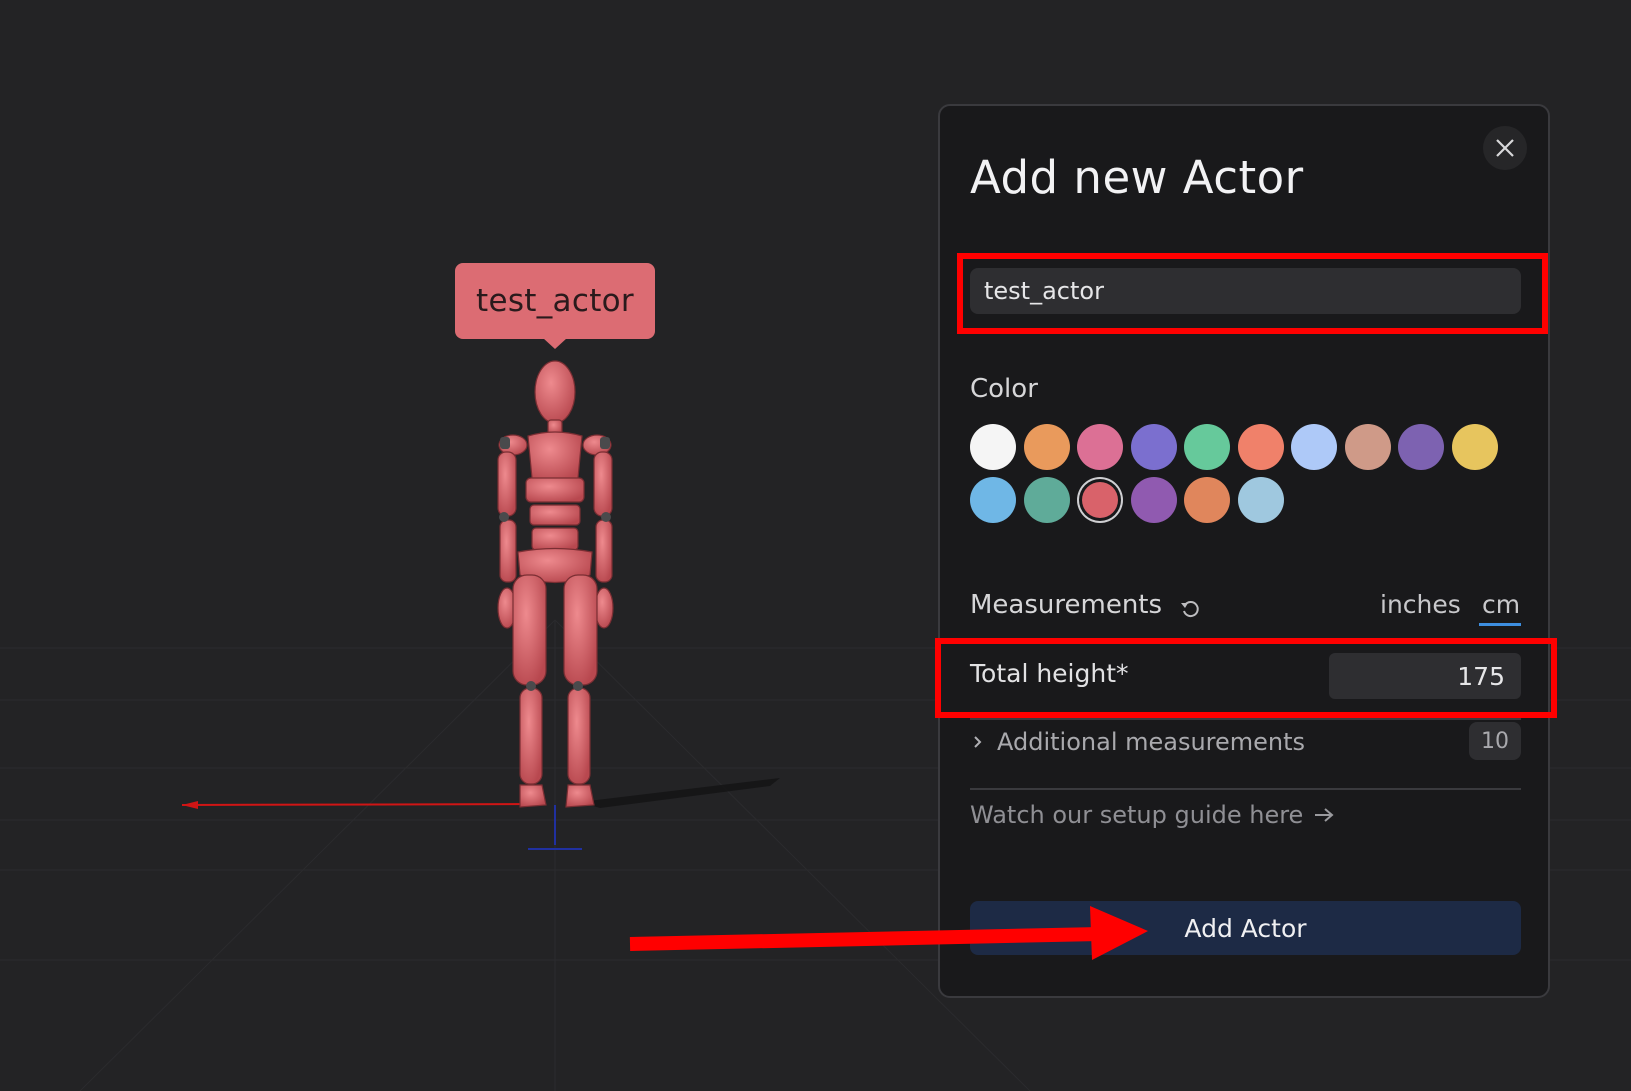 The image size is (1631, 1091). What do you see at coordinates (1495, 741) in the screenshot?
I see `additional-count-badge: 10` at bounding box center [1495, 741].